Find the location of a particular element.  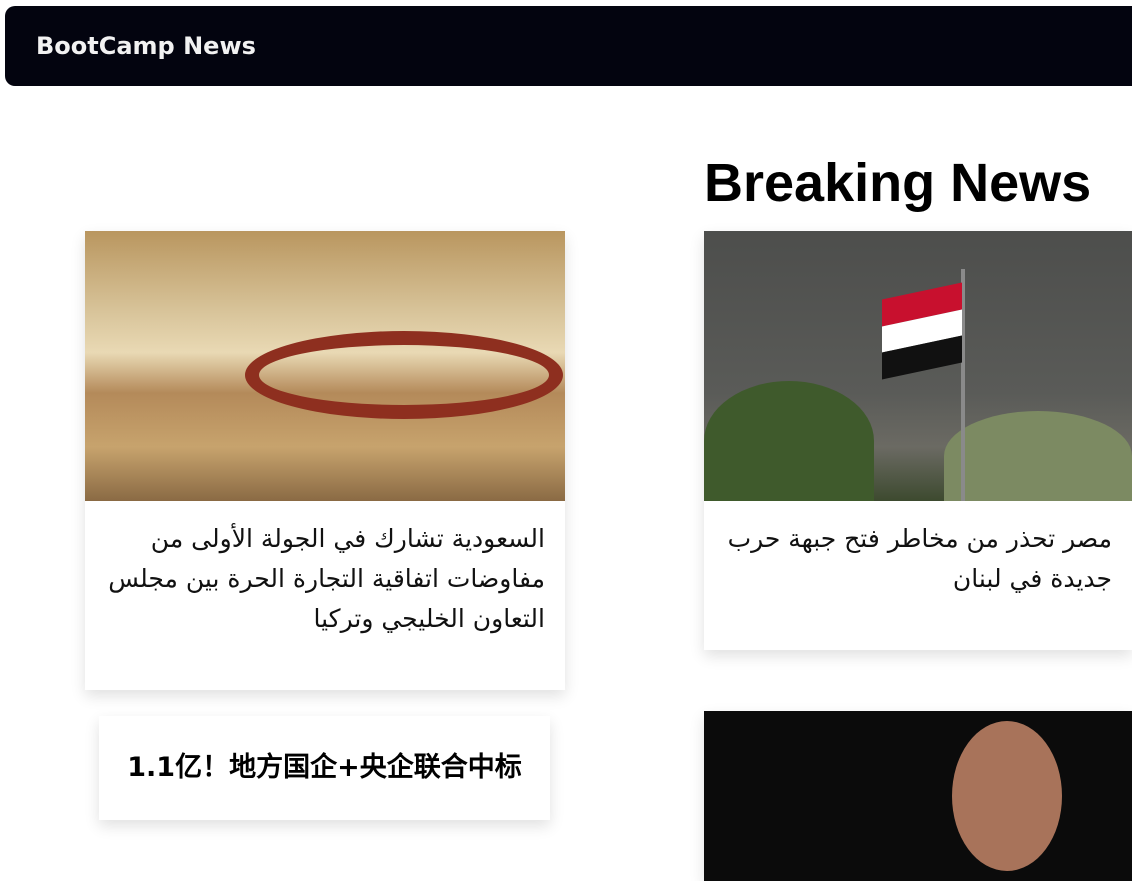

page-title: Breaking News is located at coordinates (898, 183).